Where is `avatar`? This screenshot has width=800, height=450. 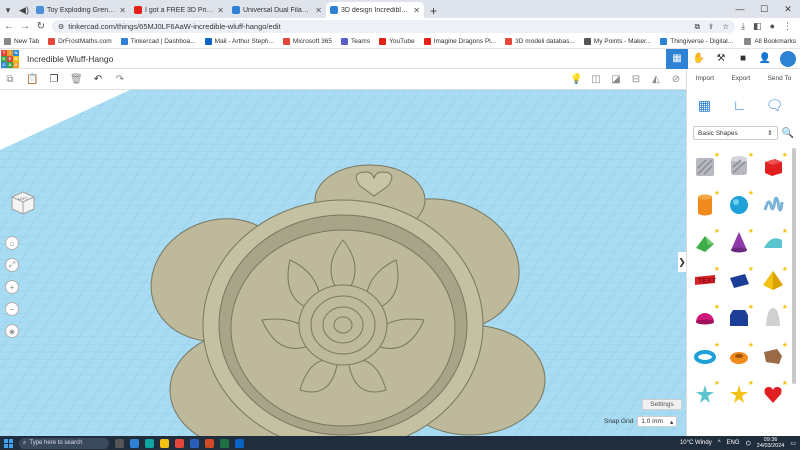 avatar is located at coordinates (788, 58).